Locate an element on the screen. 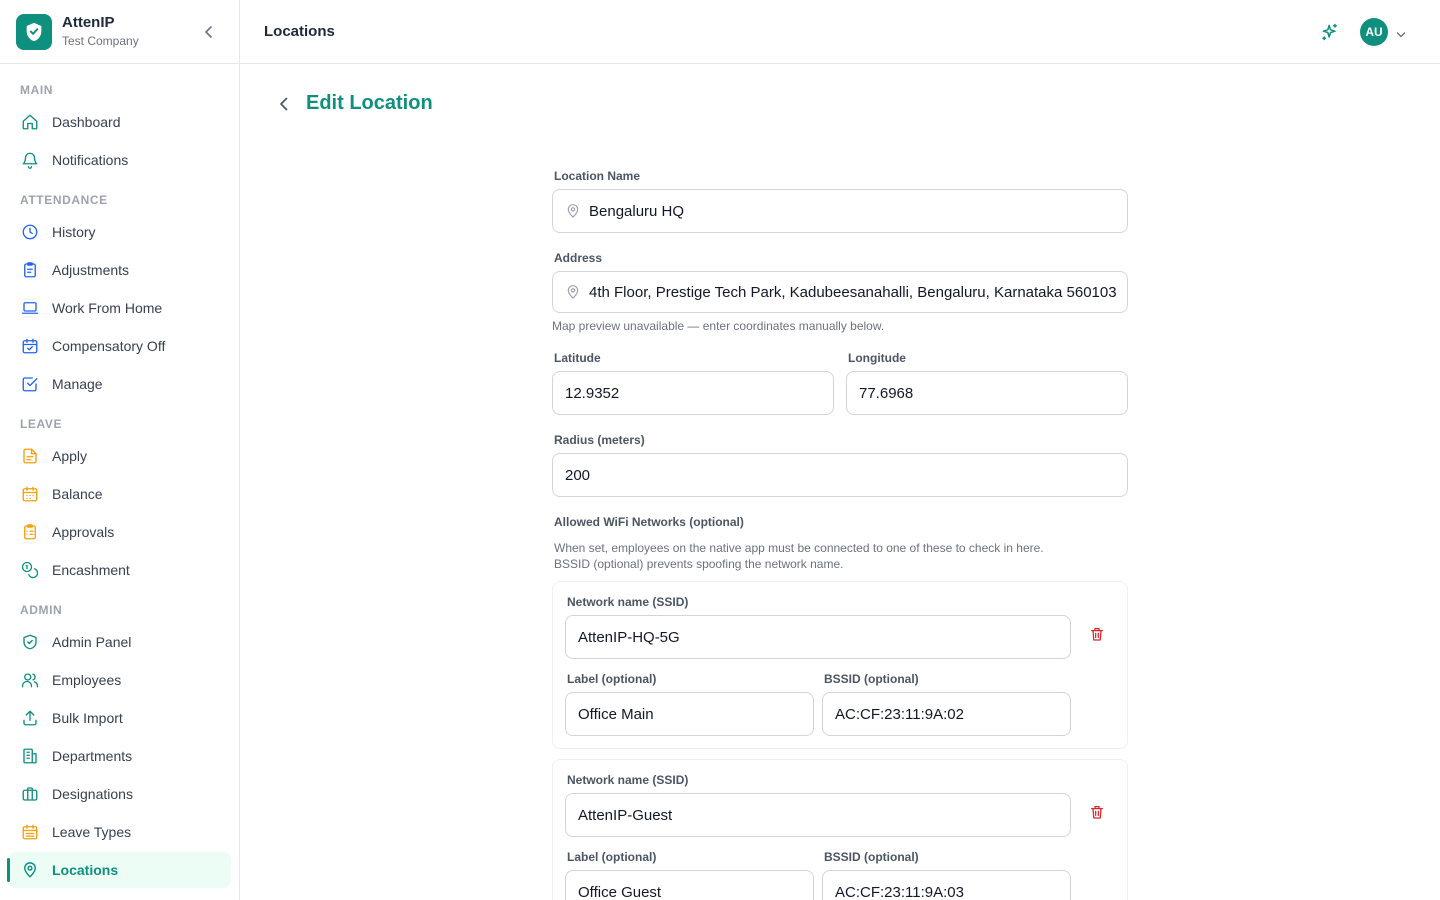 The height and width of the screenshot is (900, 1440). sidebar-item-approvals: Approvals is located at coordinates (119, 532).